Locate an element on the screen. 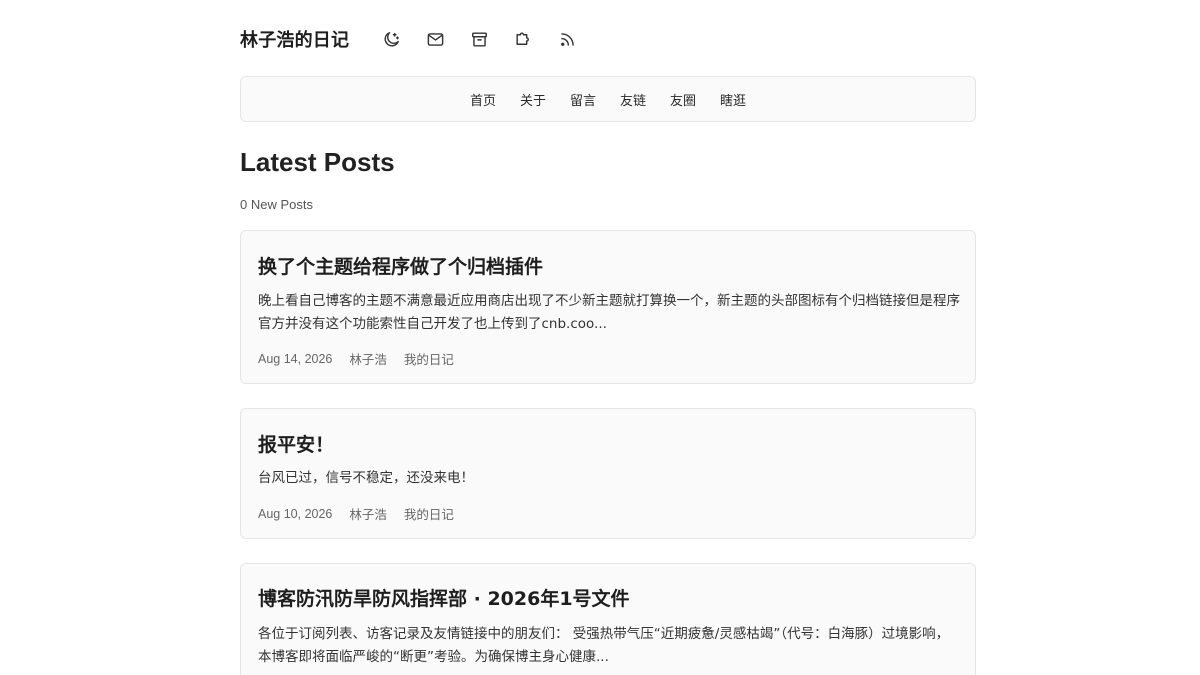 This screenshot has width=1200, height=675. post-date: Aug 10, 2026 is located at coordinates (295, 513).